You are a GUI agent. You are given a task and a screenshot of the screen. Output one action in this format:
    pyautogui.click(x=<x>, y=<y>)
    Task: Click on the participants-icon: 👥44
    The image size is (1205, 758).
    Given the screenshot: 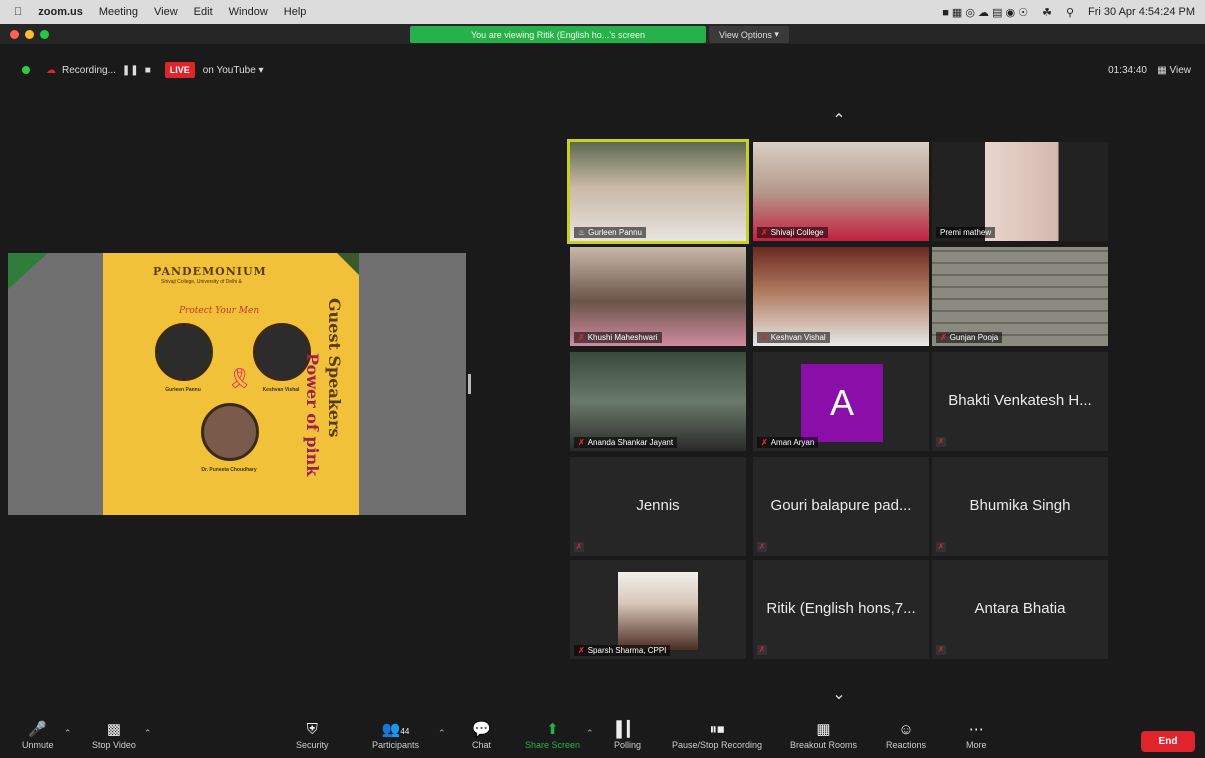 What is the action you would take?
    pyautogui.click(x=395, y=729)
    